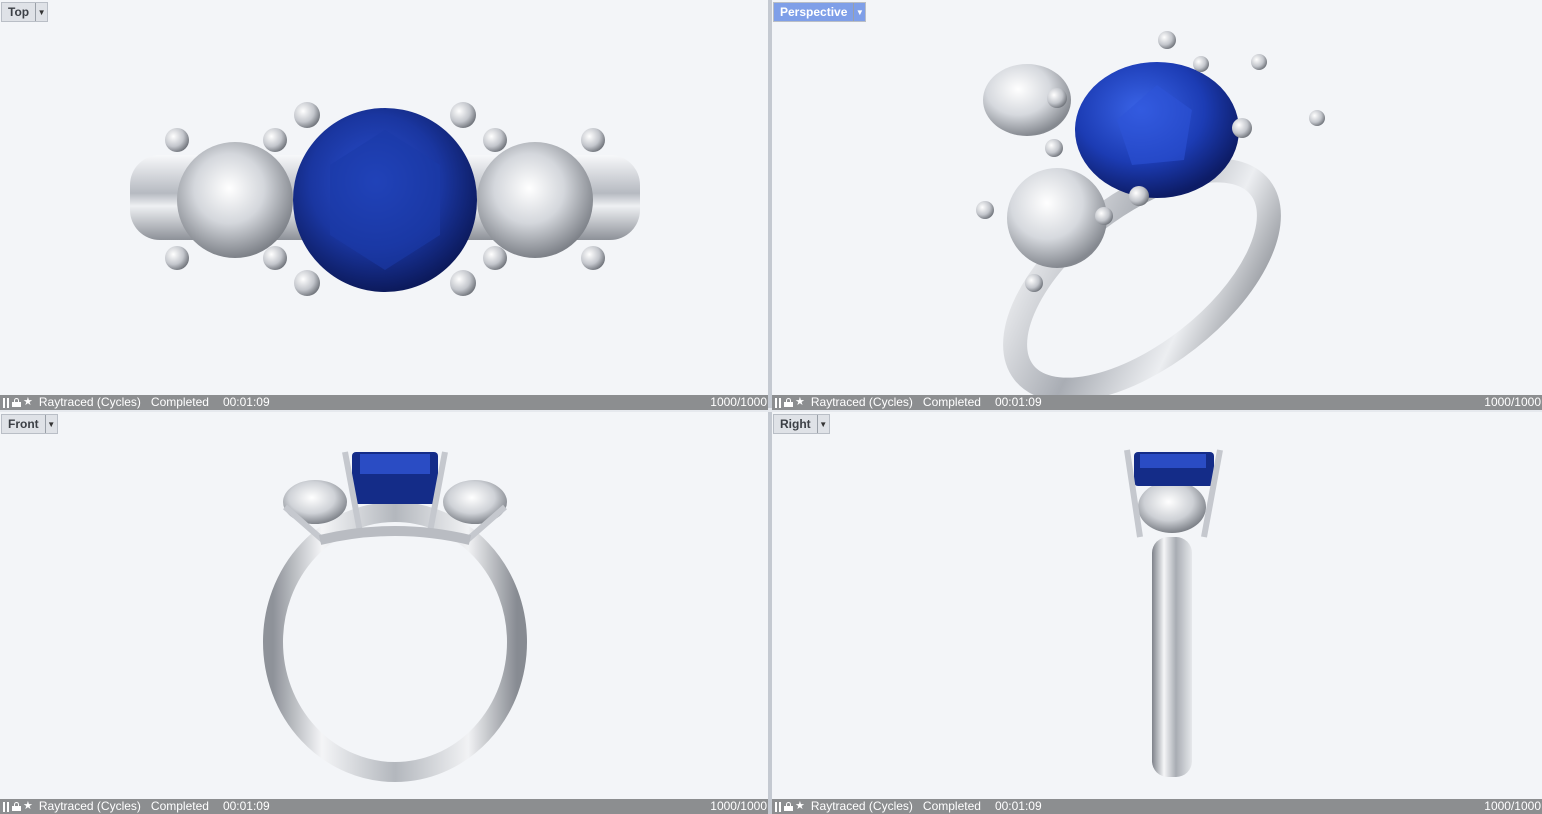 The width and height of the screenshot is (1542, 814). Describe the element at coordinates (795, 424) in the screenshot. I see `viewport-title: Right` at that location.